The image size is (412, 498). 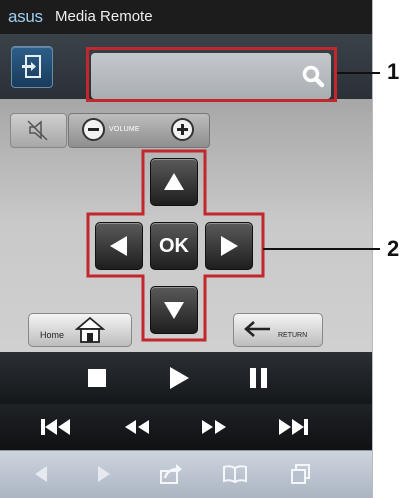 What do you see at coordinates (186, 427) in the screenshot?
I see `seek-controls` at bounding box center [186, 427].